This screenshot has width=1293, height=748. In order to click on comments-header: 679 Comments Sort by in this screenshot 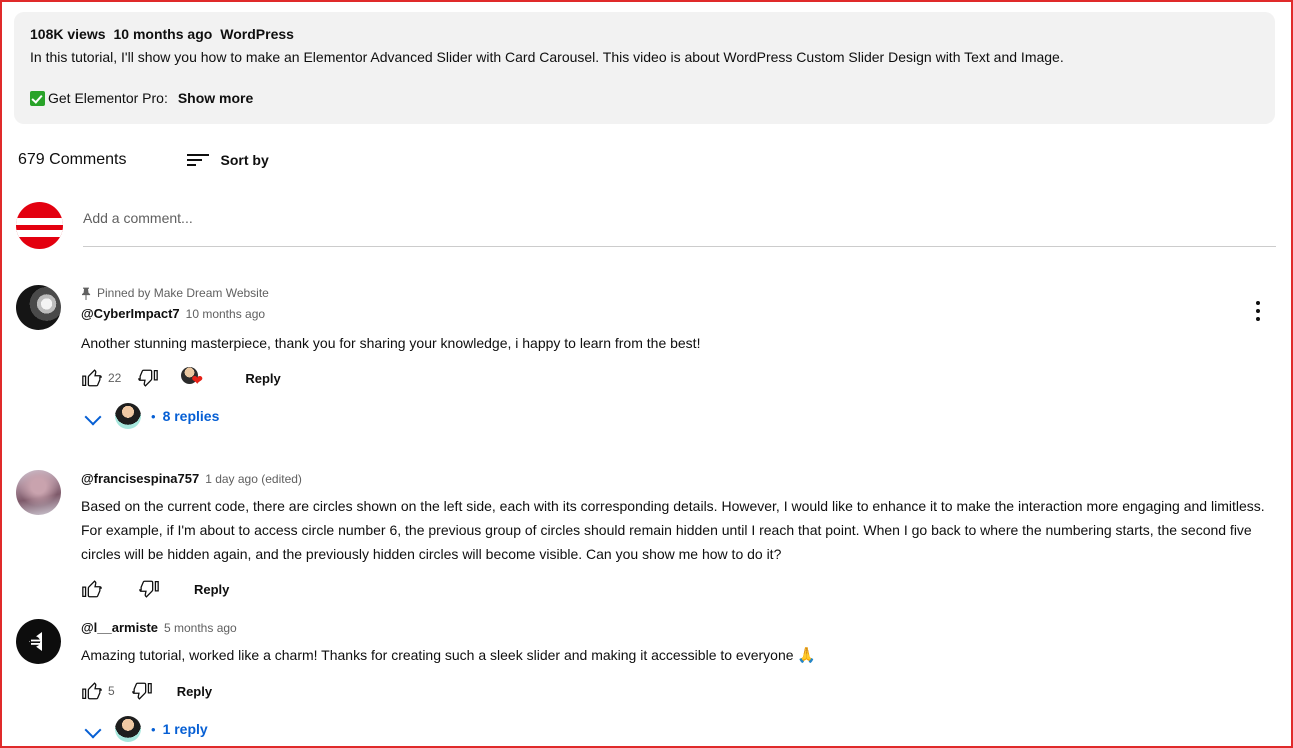, I will do `click(143, 160)`.